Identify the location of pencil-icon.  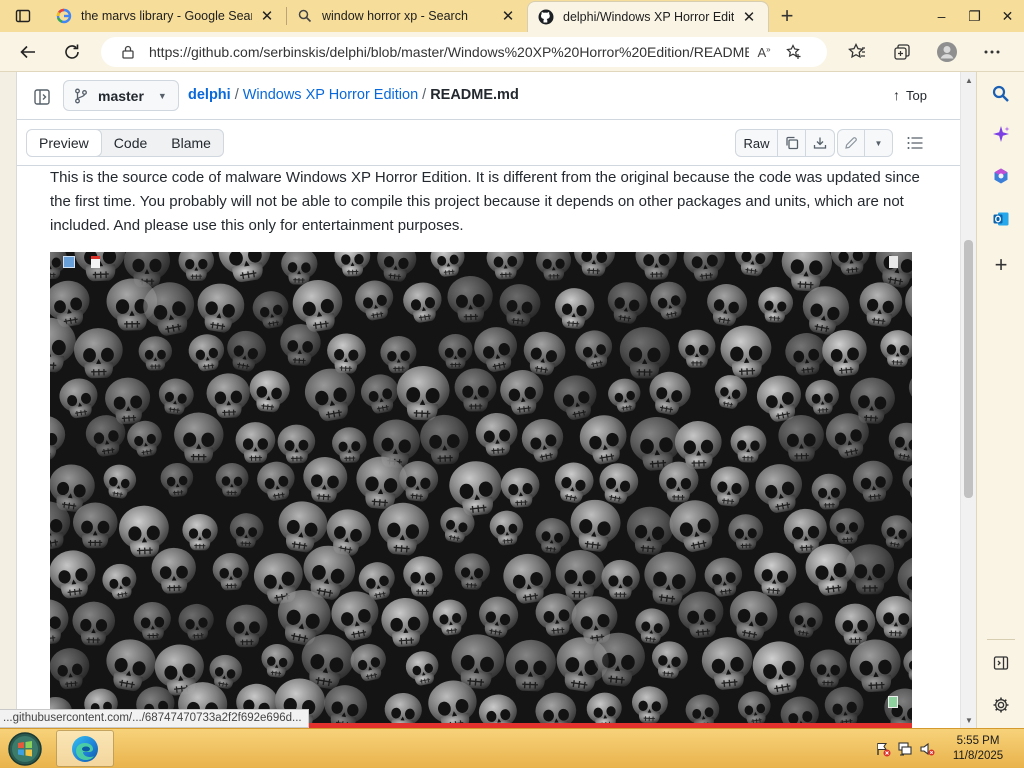
(851, 143).